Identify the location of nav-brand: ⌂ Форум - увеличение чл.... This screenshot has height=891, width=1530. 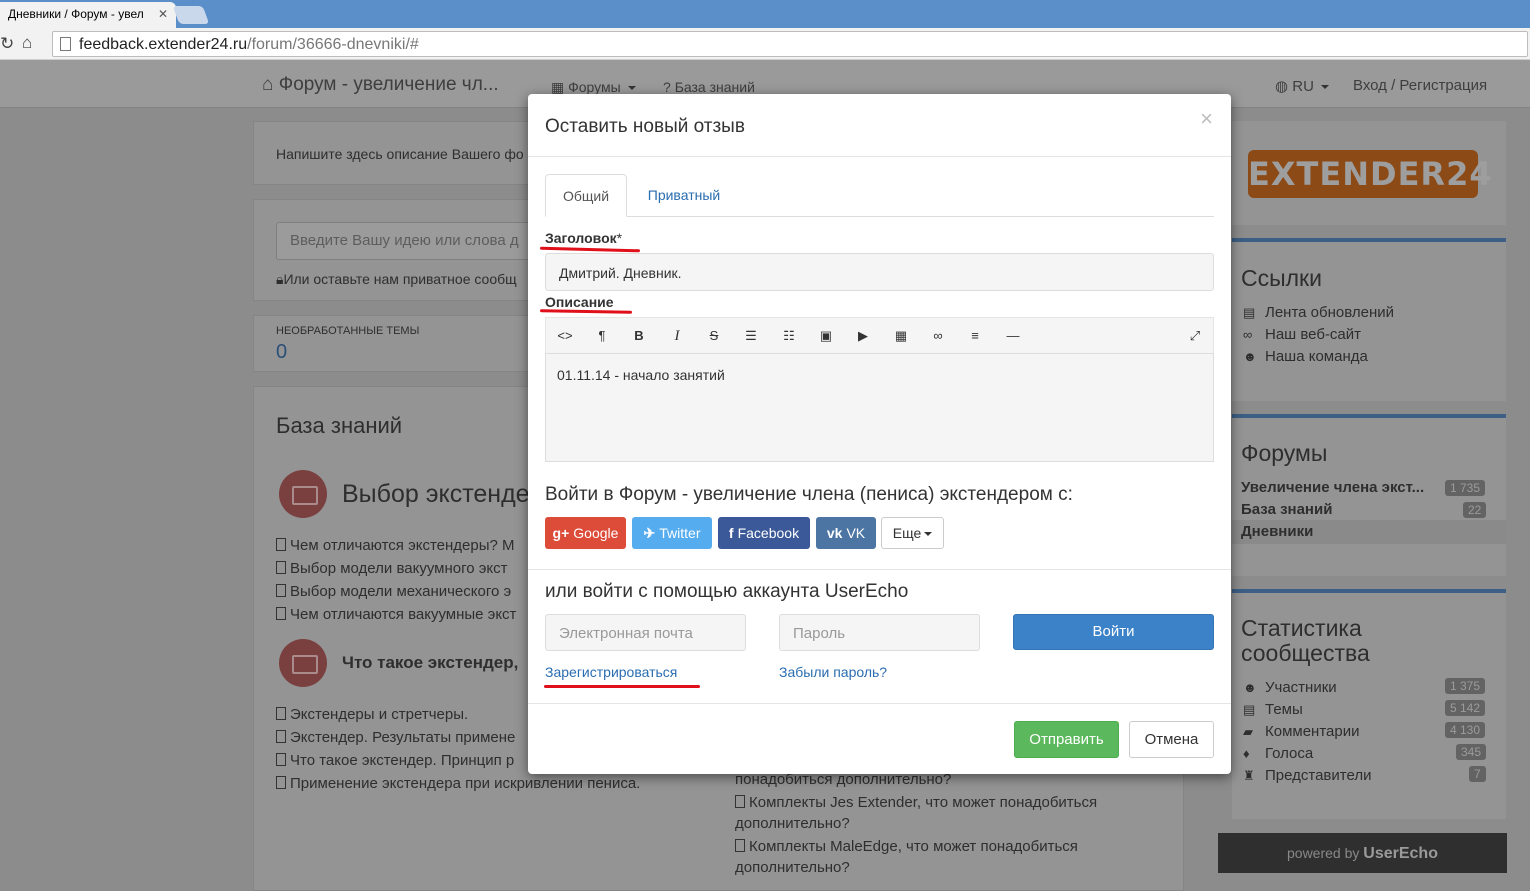
(380, 85).